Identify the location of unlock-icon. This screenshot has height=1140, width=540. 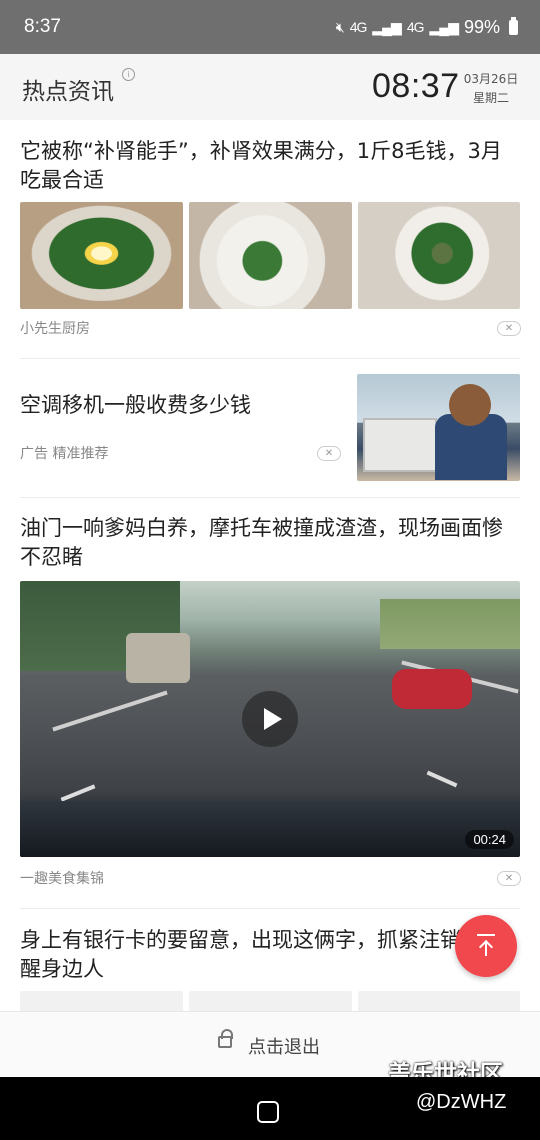
(225, 1038).